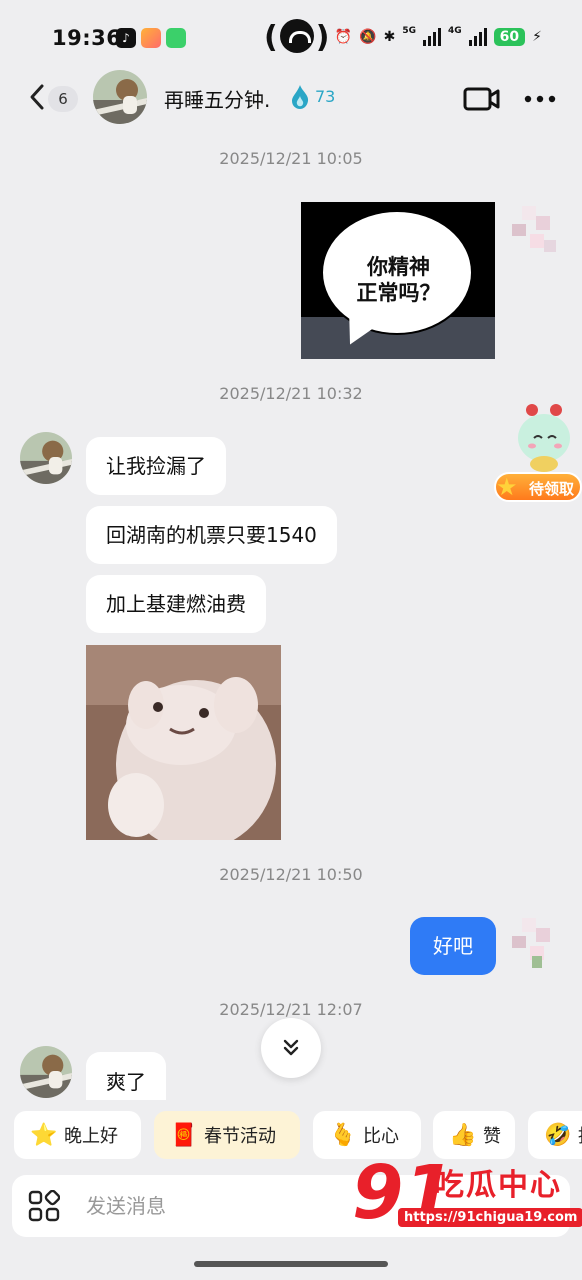 Image resolution: width=582 pixels, height=1280 pixels. Describe the element at coordinates (183, 742) in the screenshot. I see `received-meme-image` at that location.